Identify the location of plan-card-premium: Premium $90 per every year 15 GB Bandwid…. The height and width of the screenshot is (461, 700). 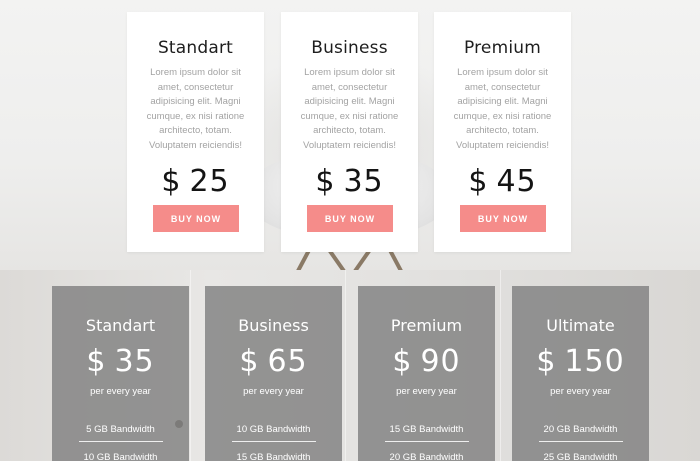
(426, 373).